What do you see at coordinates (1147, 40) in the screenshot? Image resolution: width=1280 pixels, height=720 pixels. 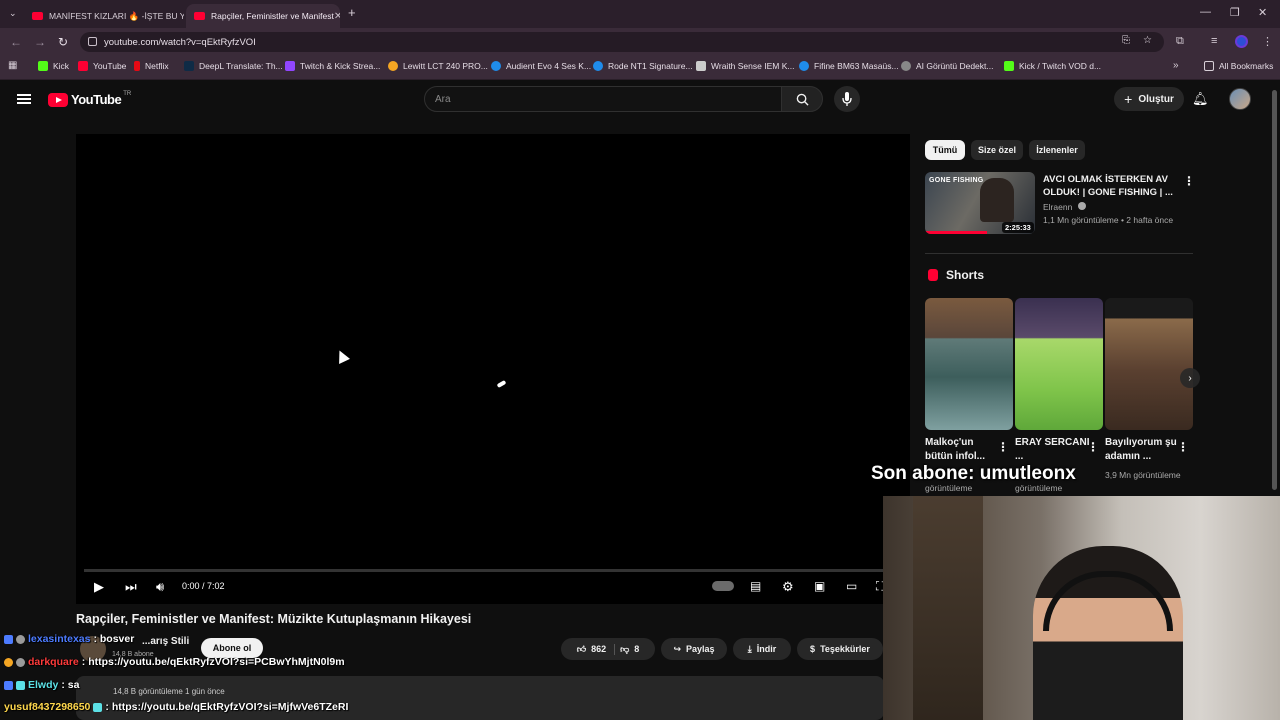 I see `bookmark-star-icon: ☆` at bounding box center [1147, 40].